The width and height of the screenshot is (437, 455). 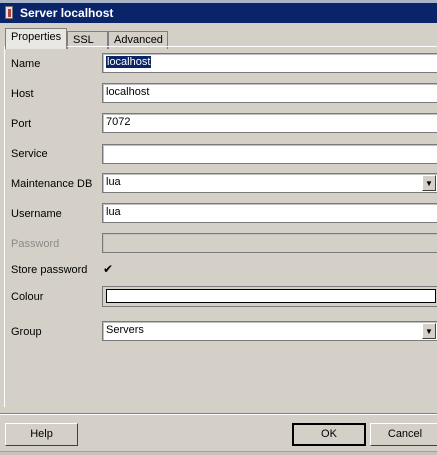 I want to click on password-label: Password, so click(x=35, y=244).